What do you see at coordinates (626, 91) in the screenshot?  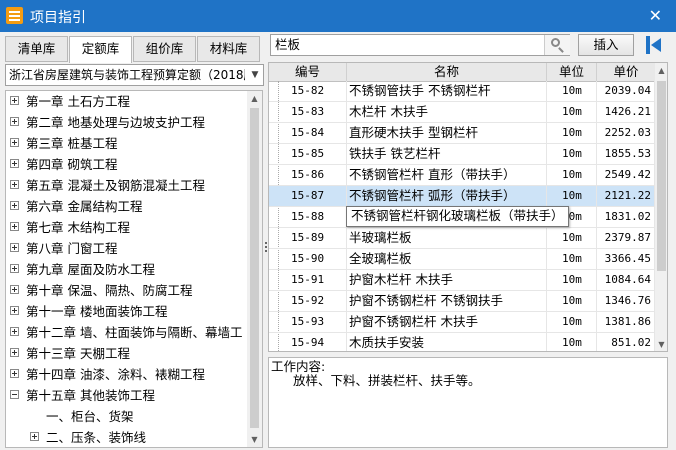 I see `row-price: 2039.04` at bounding box center [626, 91].